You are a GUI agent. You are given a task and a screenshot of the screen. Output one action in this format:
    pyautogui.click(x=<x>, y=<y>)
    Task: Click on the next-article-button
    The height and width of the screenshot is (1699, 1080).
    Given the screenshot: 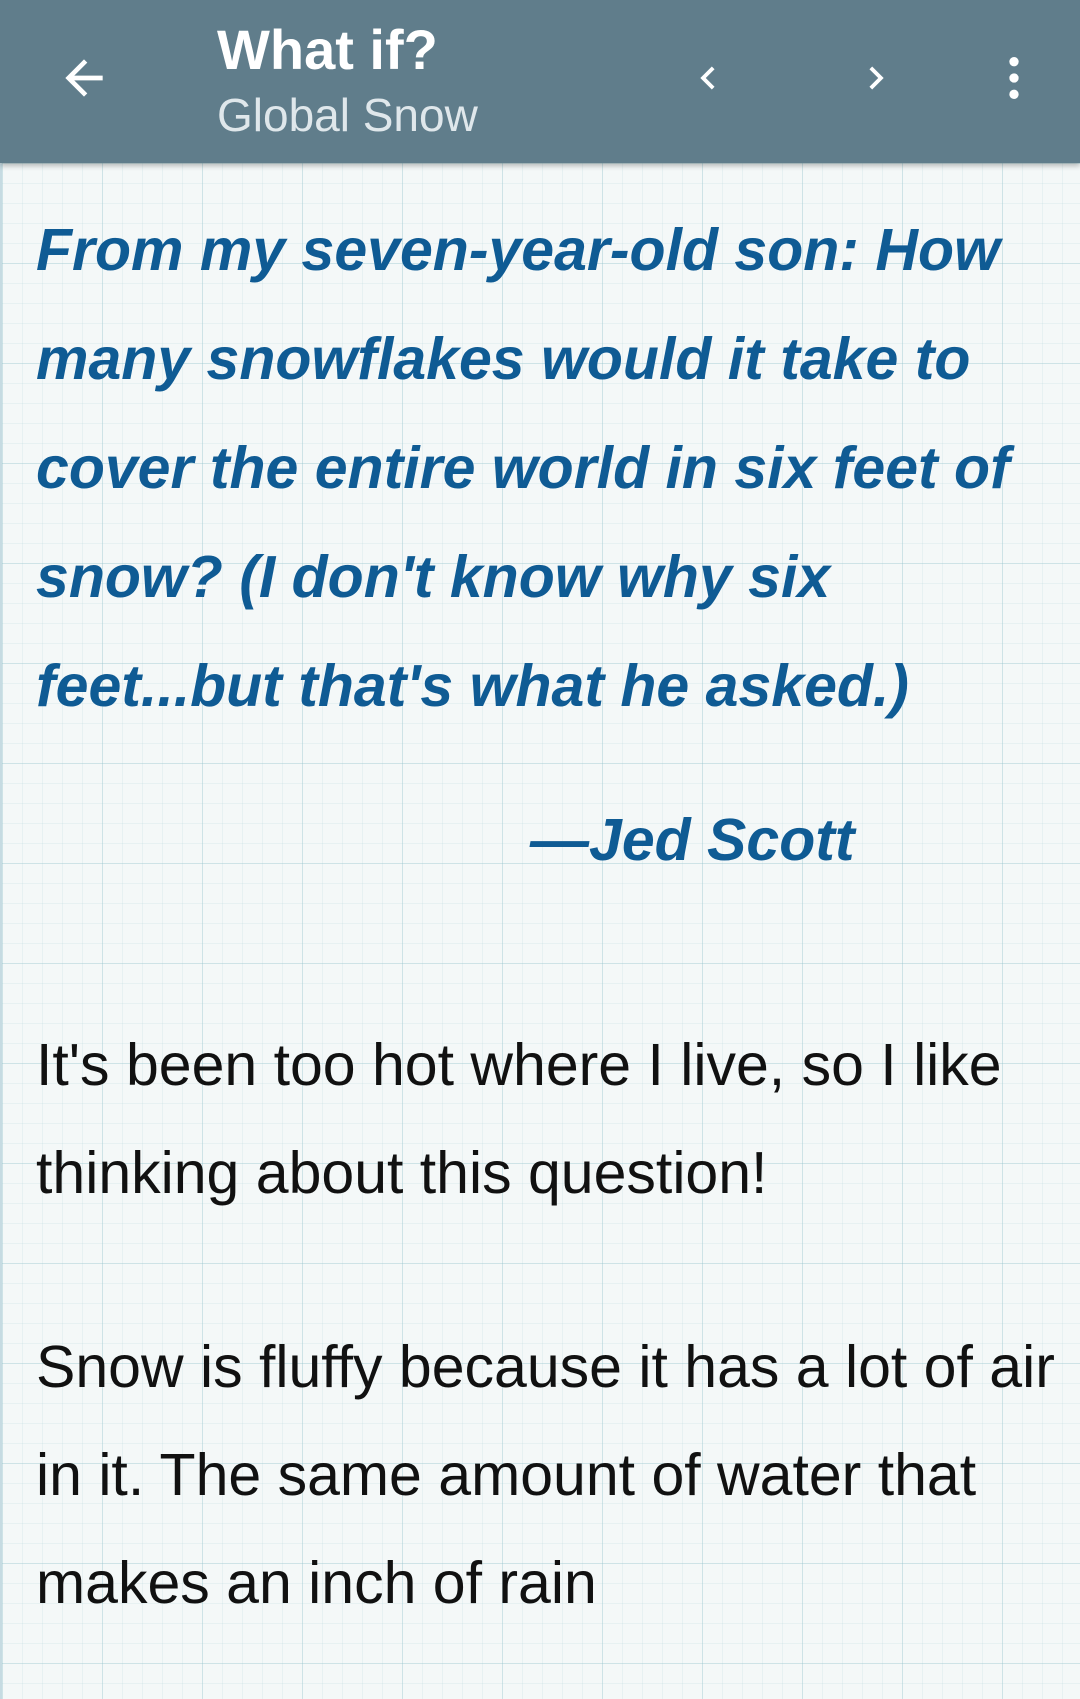 What is the action you would take?
    pyautogui.click(x=876, y=78)
    